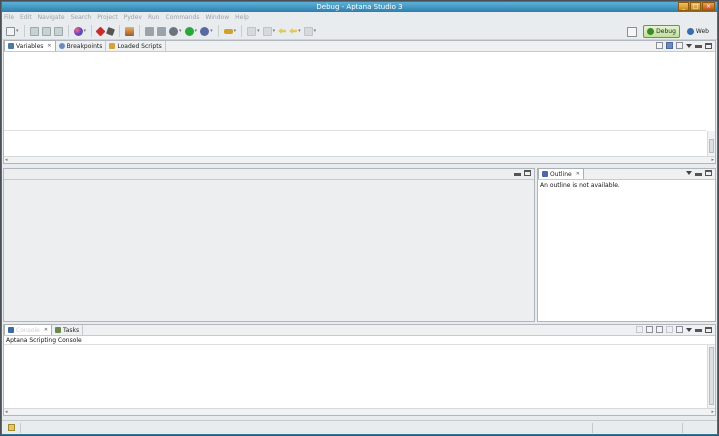  Describe the element at coordinates (669, 329) in the screenshot. I see `display-selected-console-icon` at that location.